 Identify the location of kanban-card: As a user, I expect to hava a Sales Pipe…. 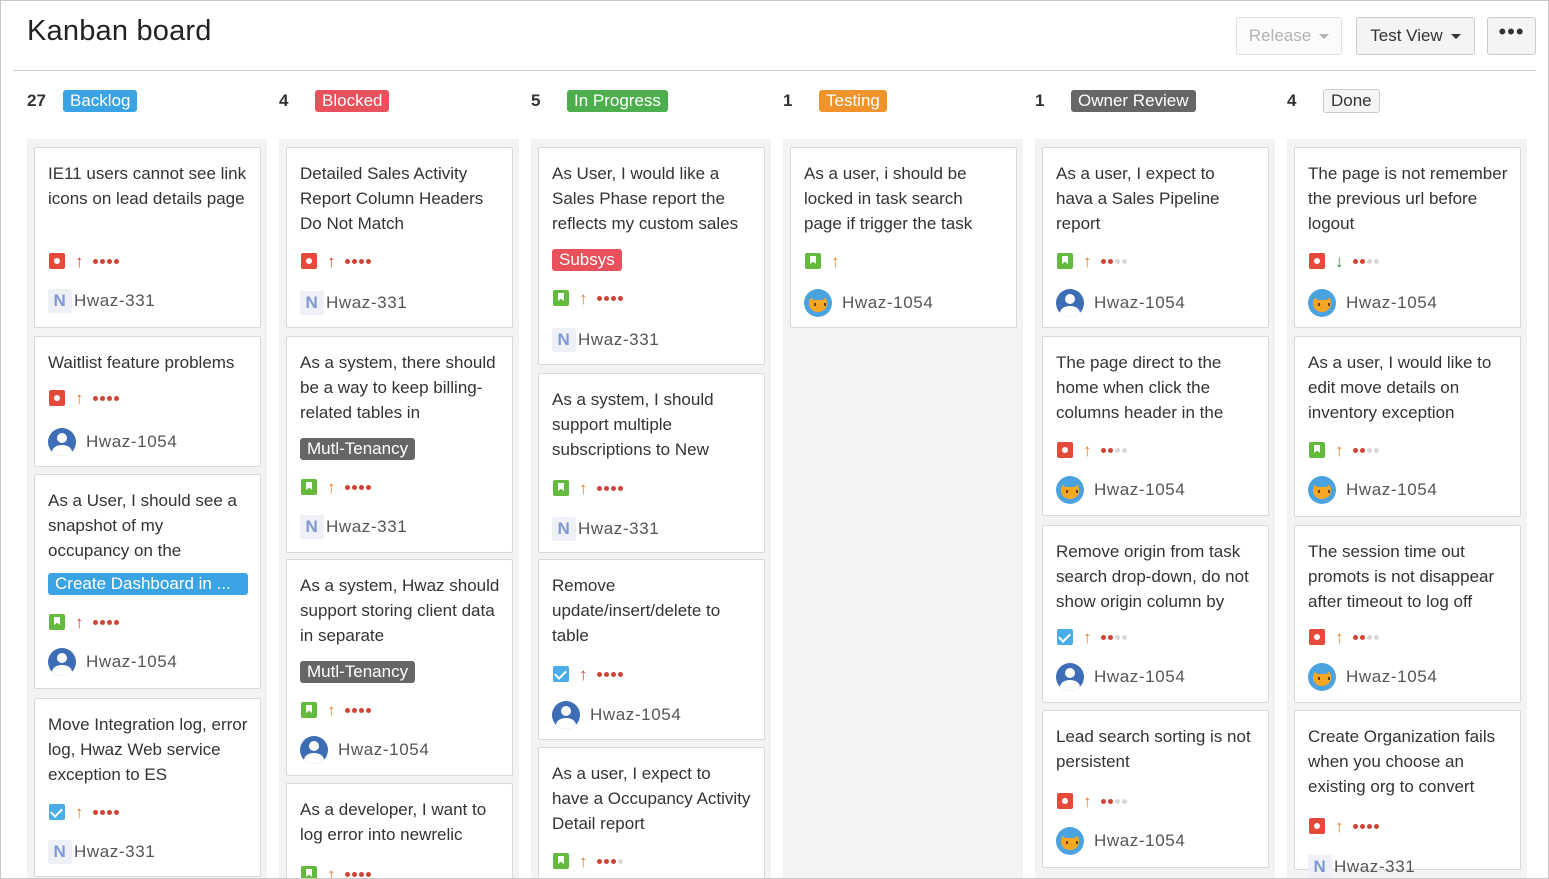
(1155, 237).